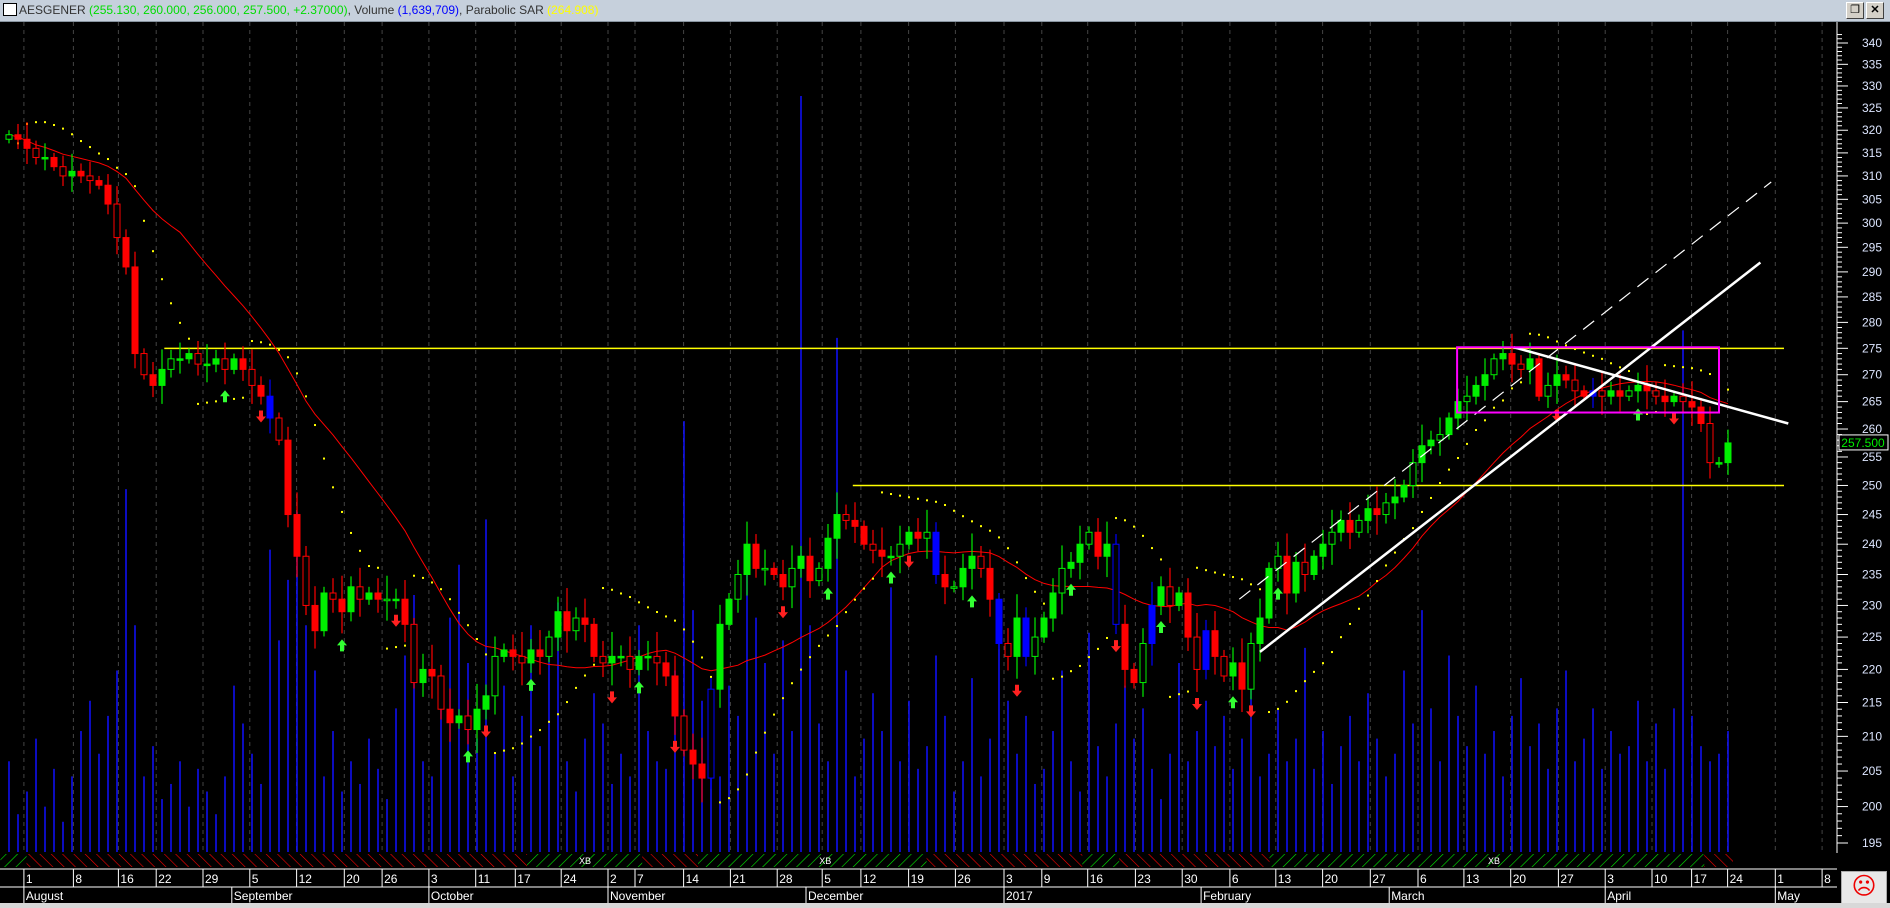 The width and height of the screenshot is (1890, 908). Describe the element at coordinates (504, 10) in the screenshot. I see `sar-label: Parabolic SAR` at that location.